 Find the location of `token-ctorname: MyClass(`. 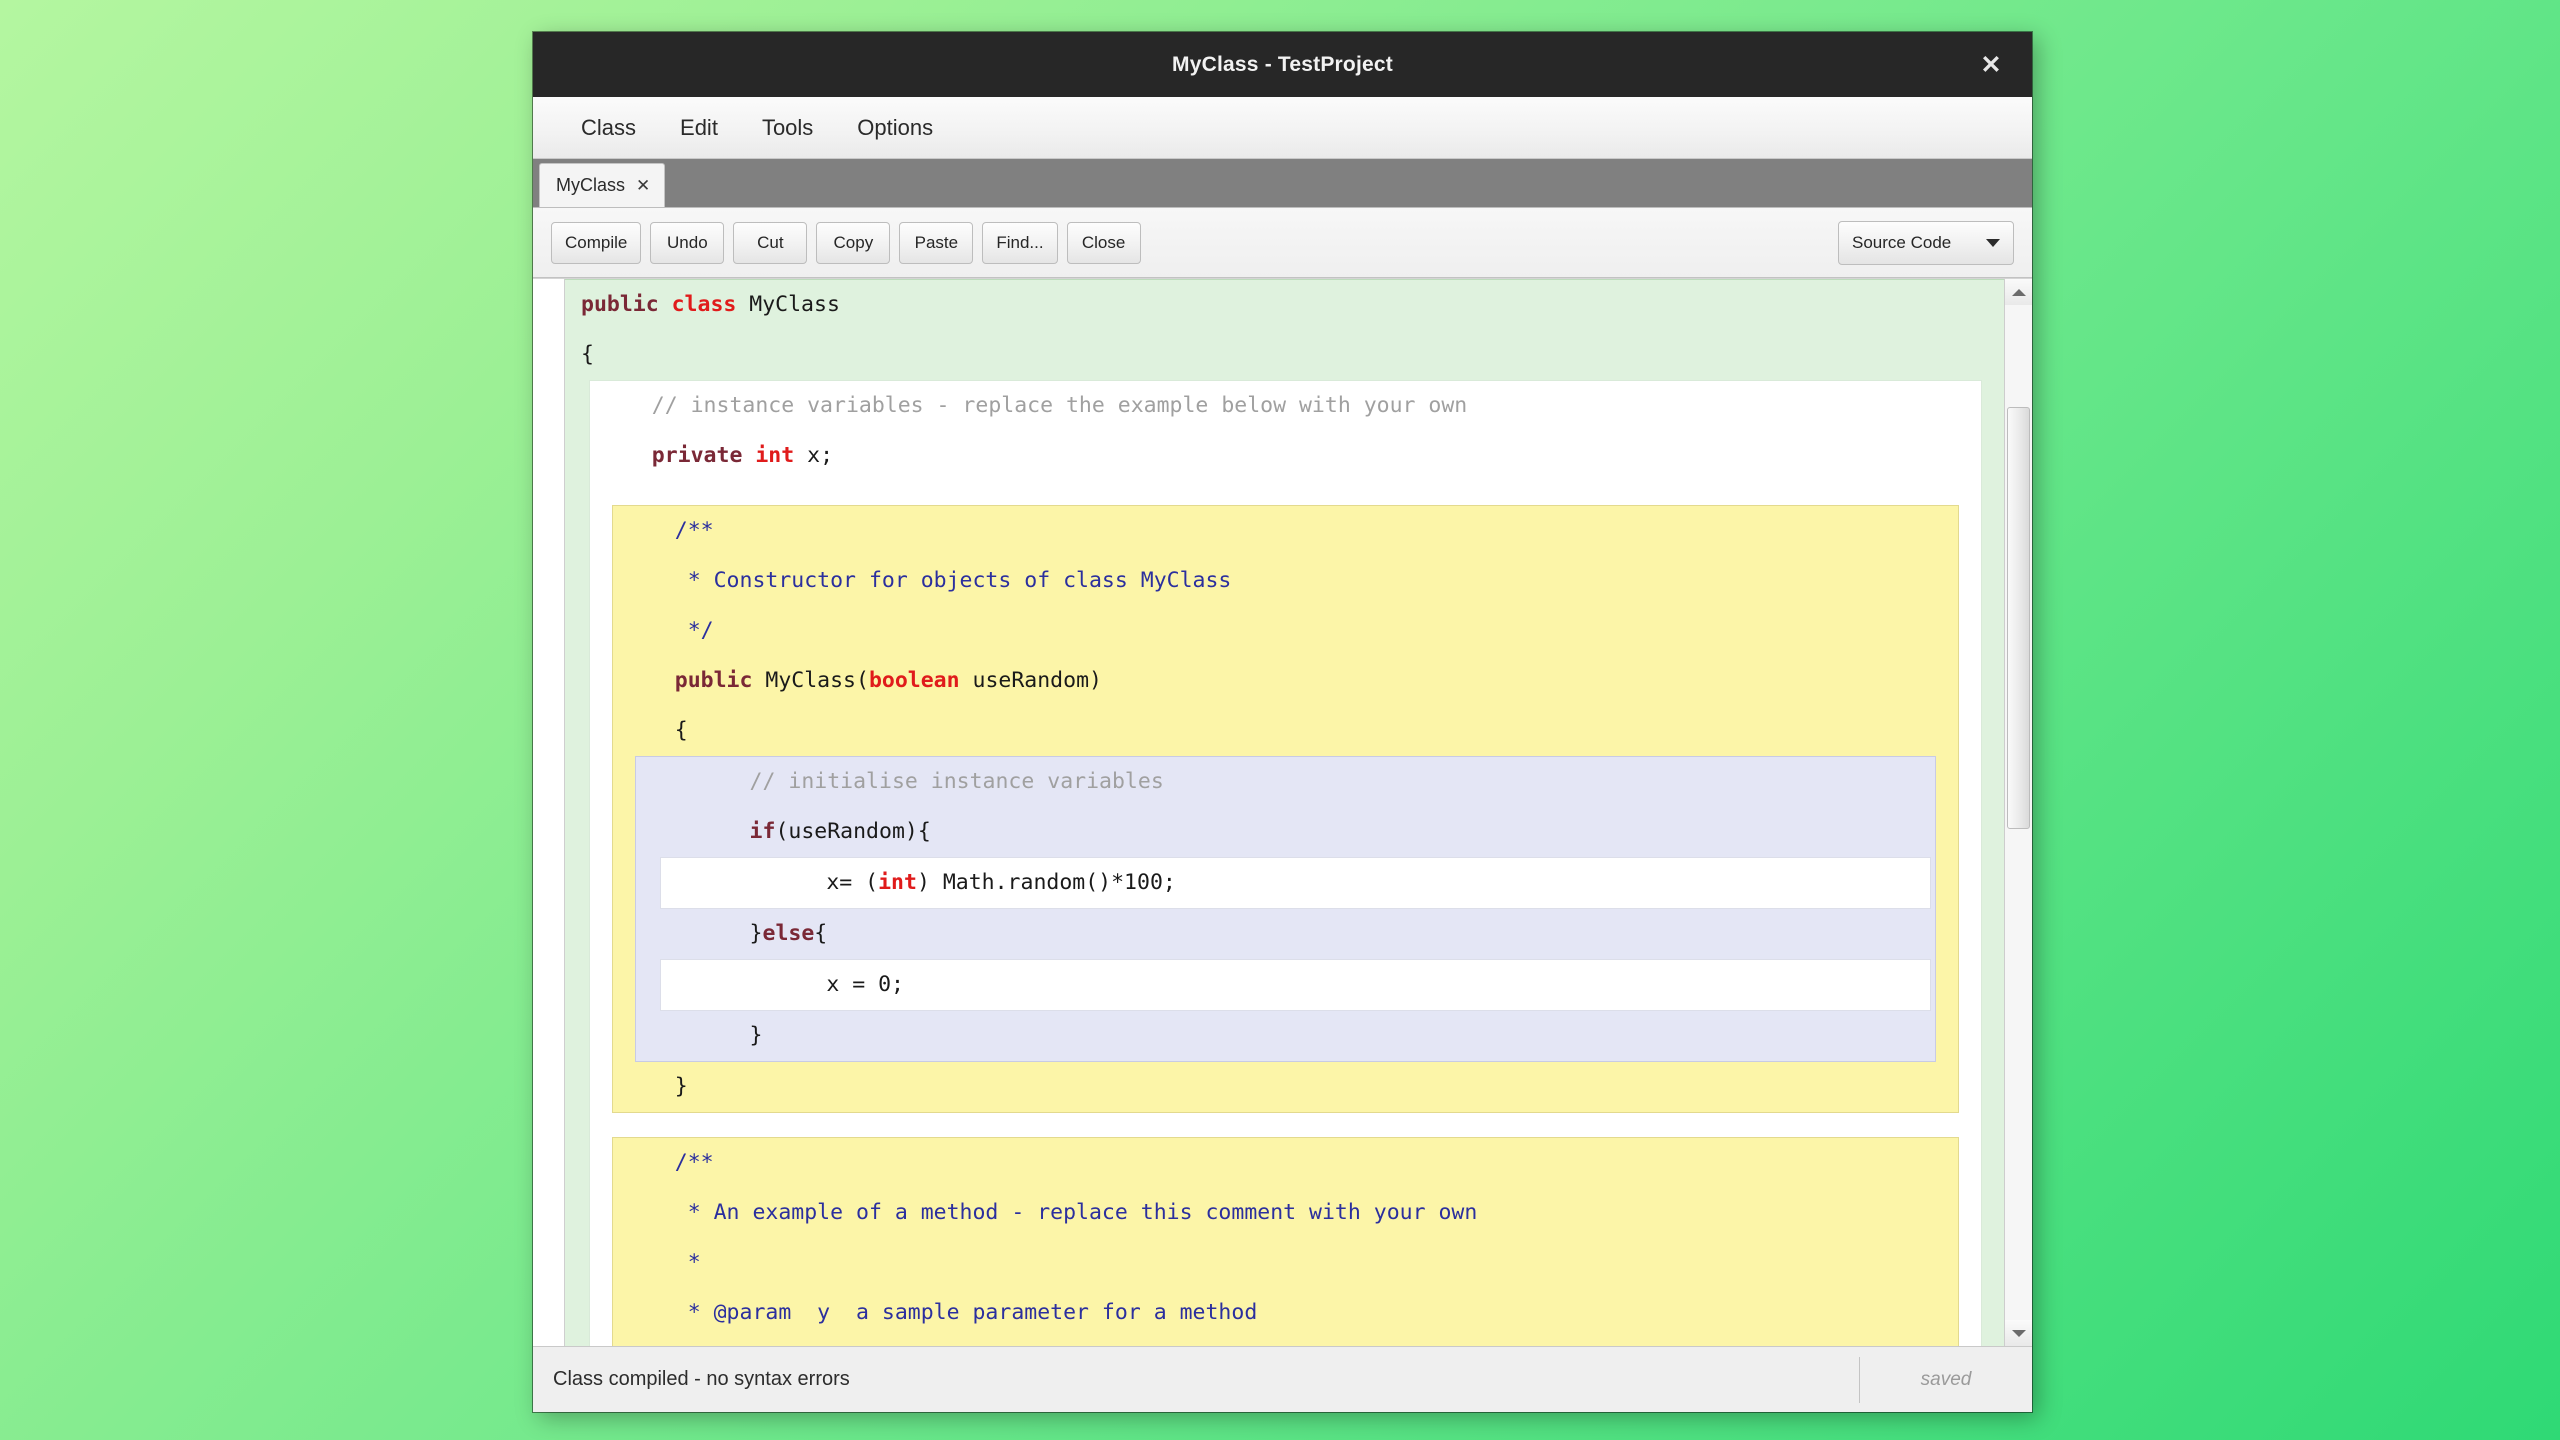

token-ctorname: MyClass( is located at coordinates (817, 680).